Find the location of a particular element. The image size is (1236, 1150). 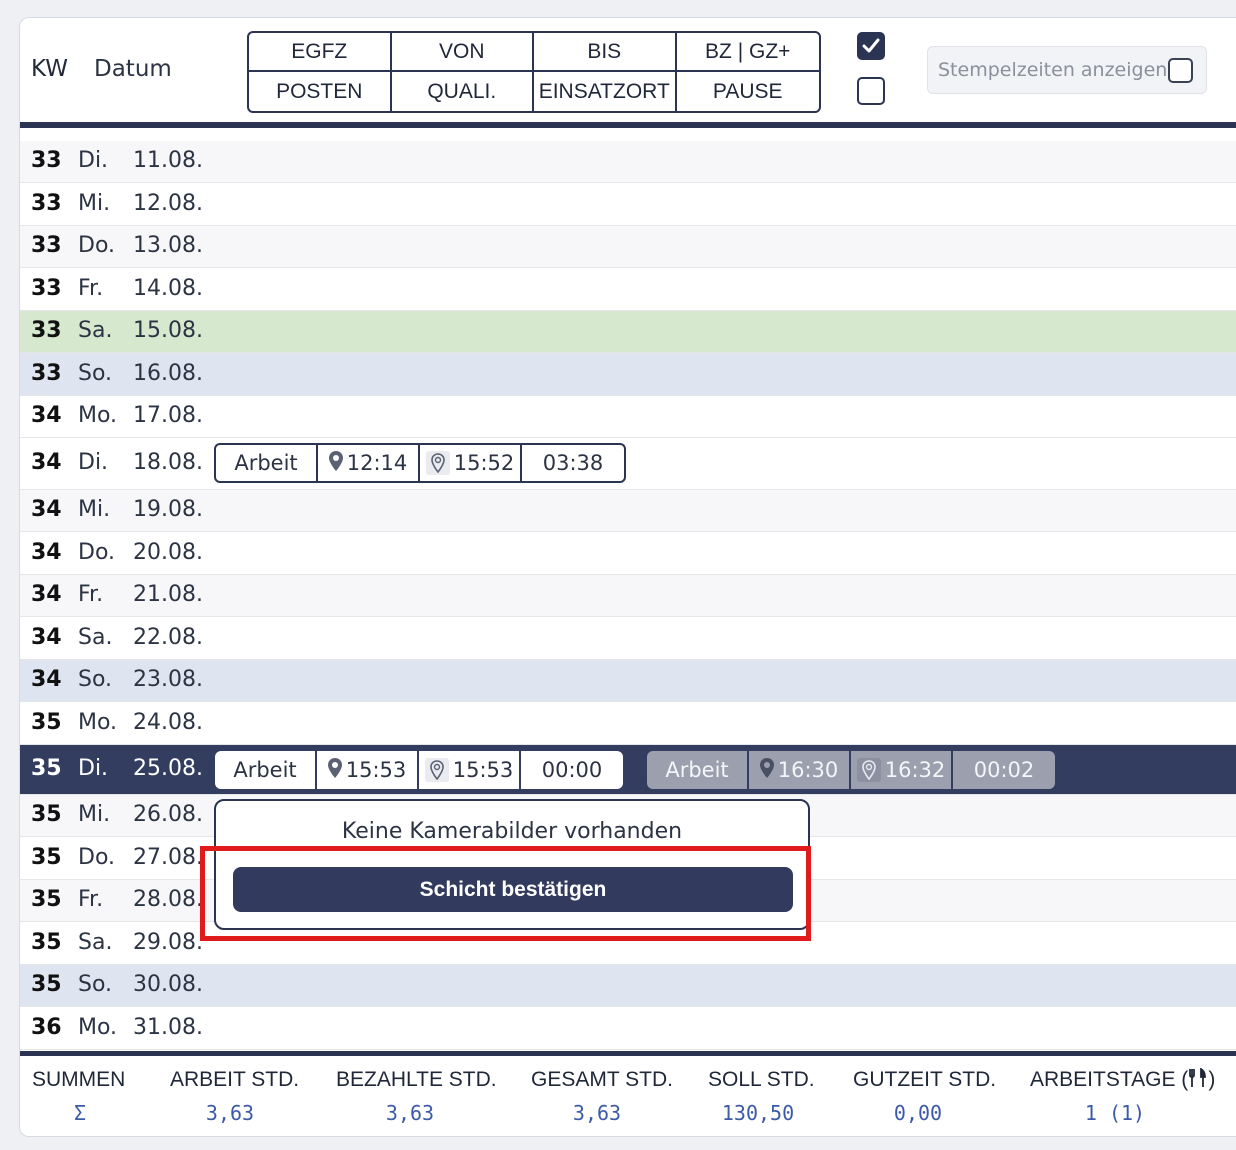

stempelzeiten-label: Stempelzeiten anzeigen is located at coordinates (1053, 70).